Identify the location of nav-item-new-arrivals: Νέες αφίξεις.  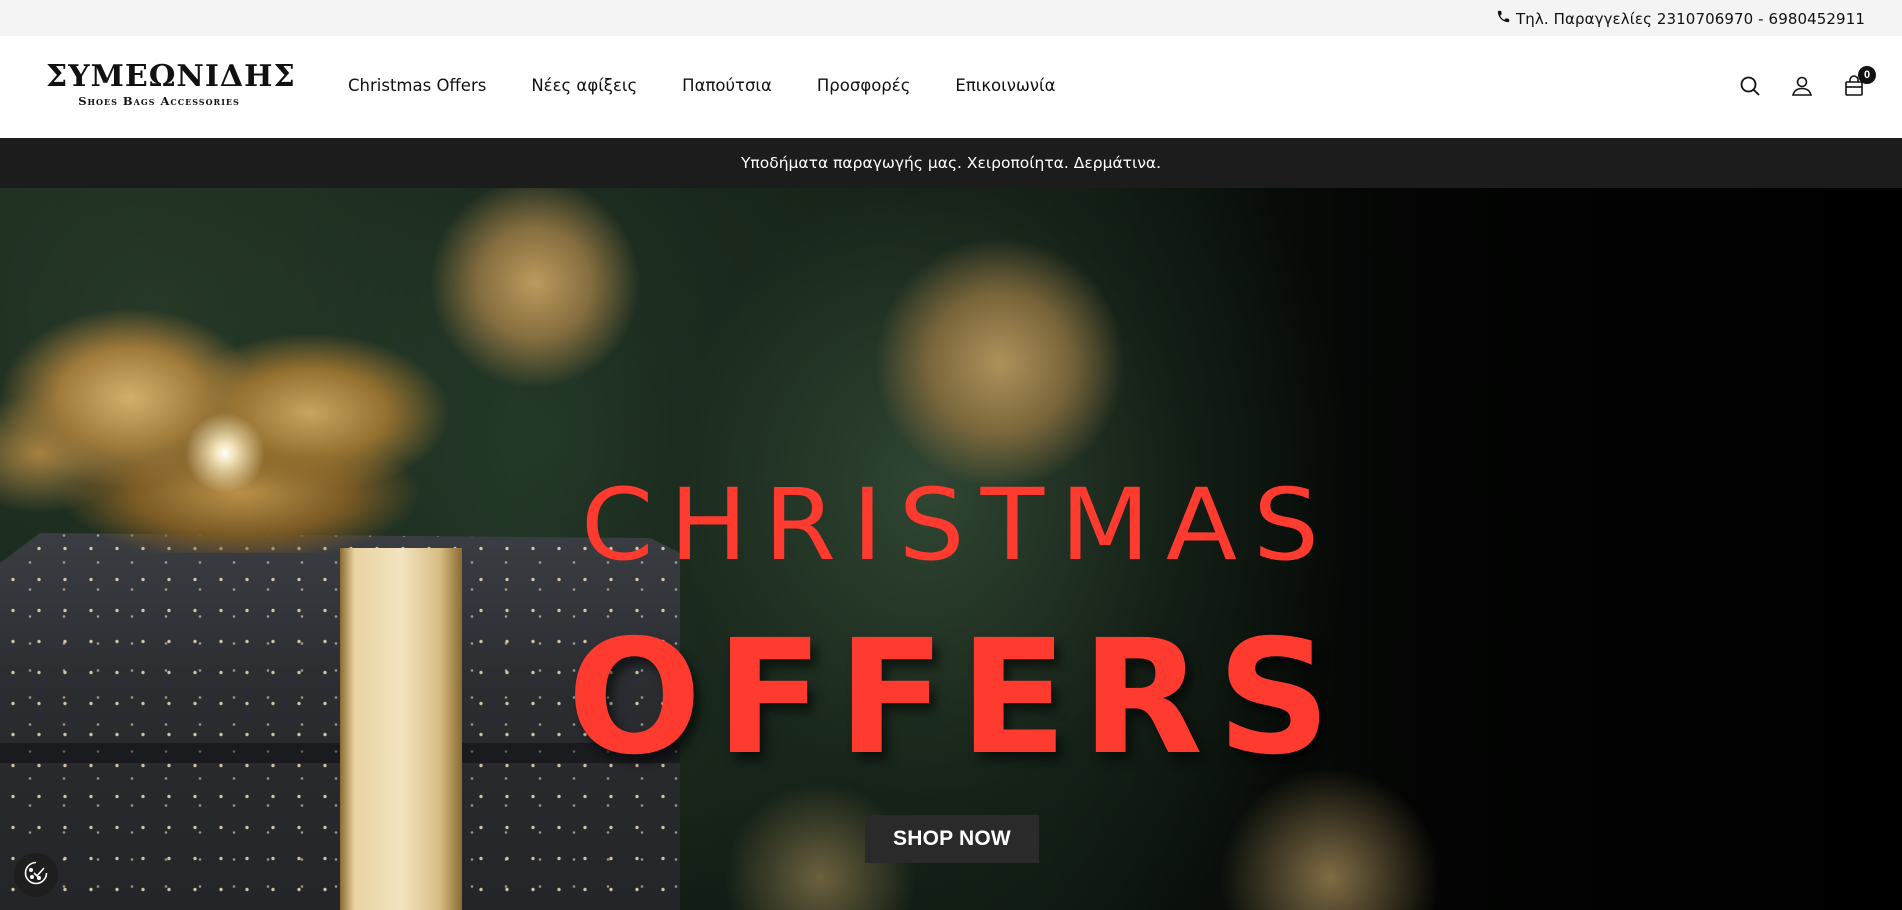
(584, 85).